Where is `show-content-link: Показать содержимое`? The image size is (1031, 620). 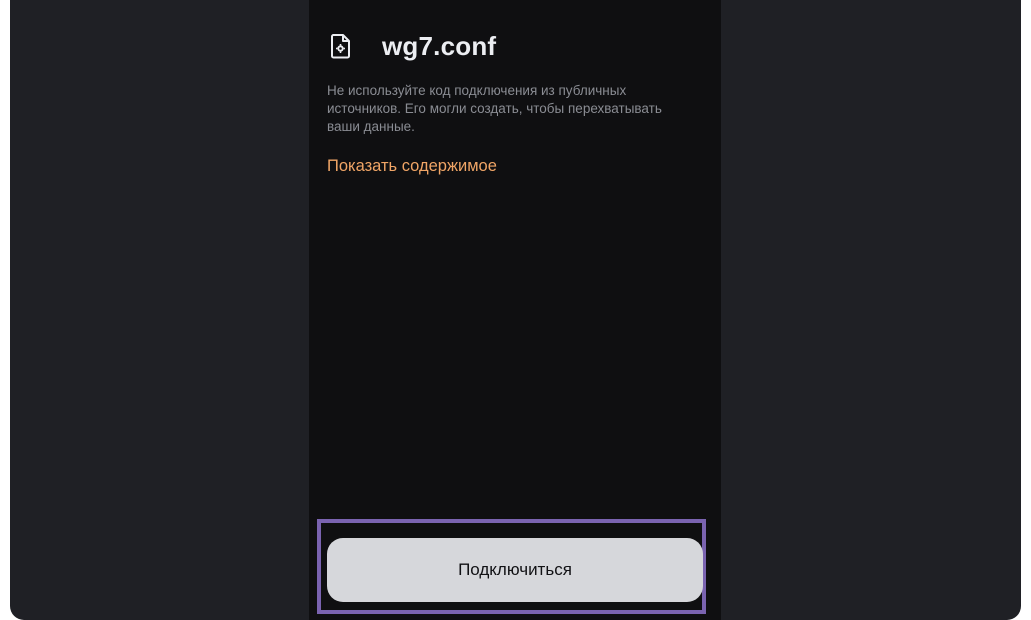 show-content-link: Показать содержимое is located at coordinates (412, 166).